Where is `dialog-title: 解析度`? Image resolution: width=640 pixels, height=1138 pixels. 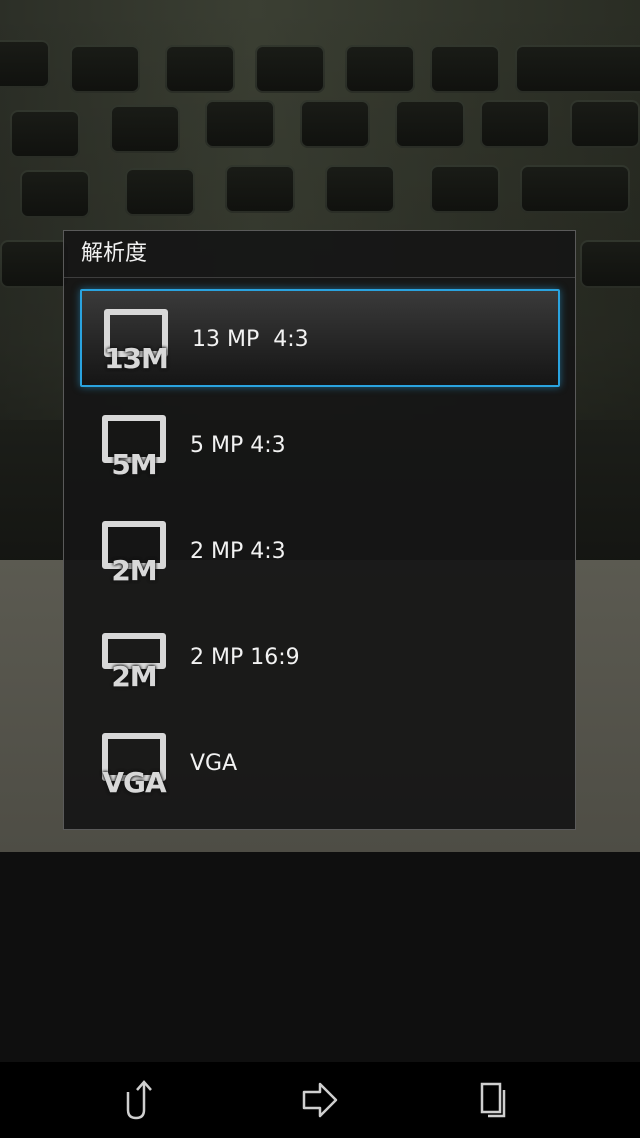
dialog-title: 解析度 is located at coordinates (319, 254).